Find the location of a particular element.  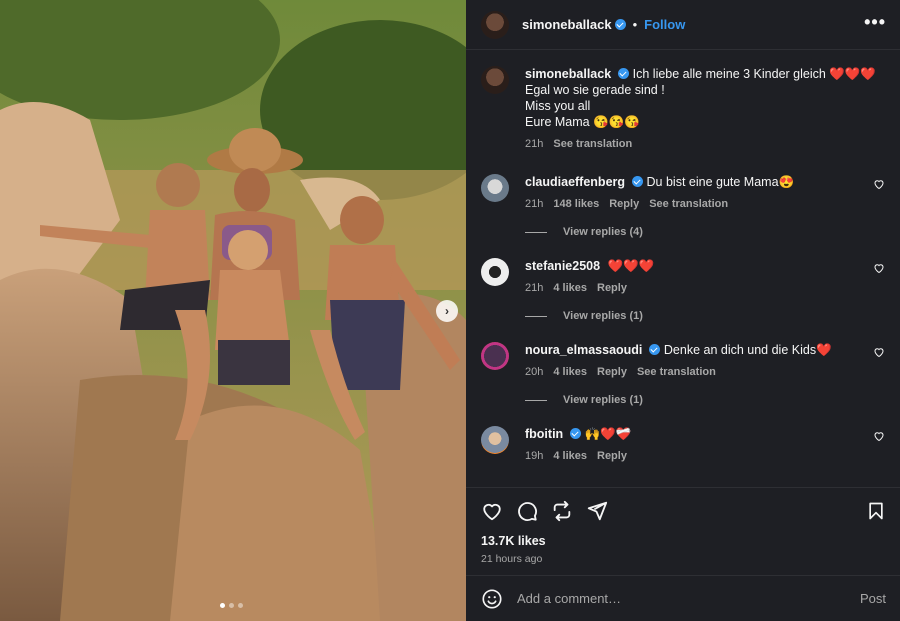

view-replies-button: View replies (4) is located at coordinates (705, 232).